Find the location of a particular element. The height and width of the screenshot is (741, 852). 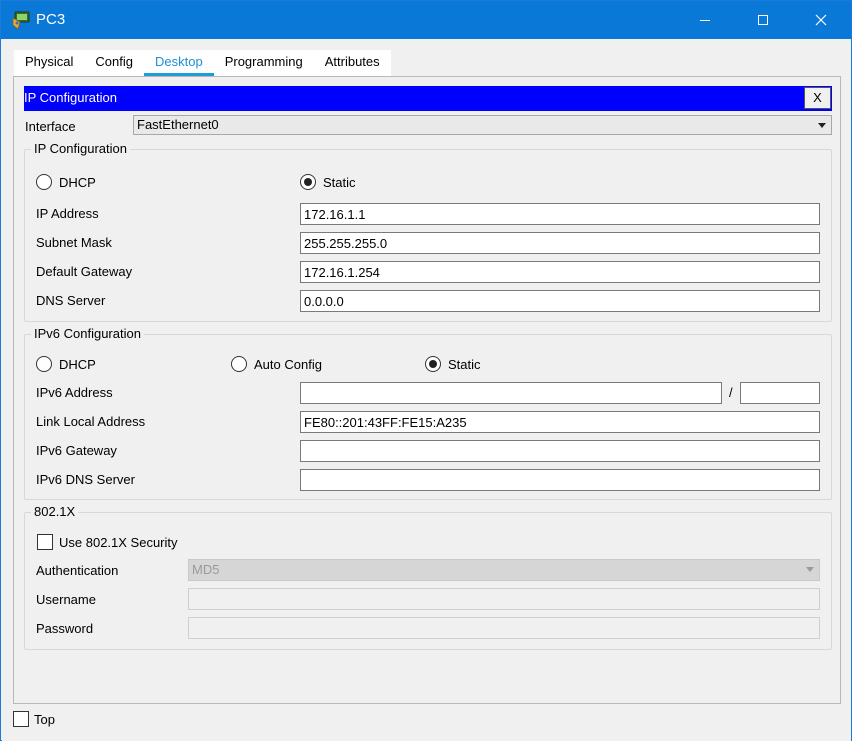

packet-tracer-pc-icon is located at coordinates (21, 20).